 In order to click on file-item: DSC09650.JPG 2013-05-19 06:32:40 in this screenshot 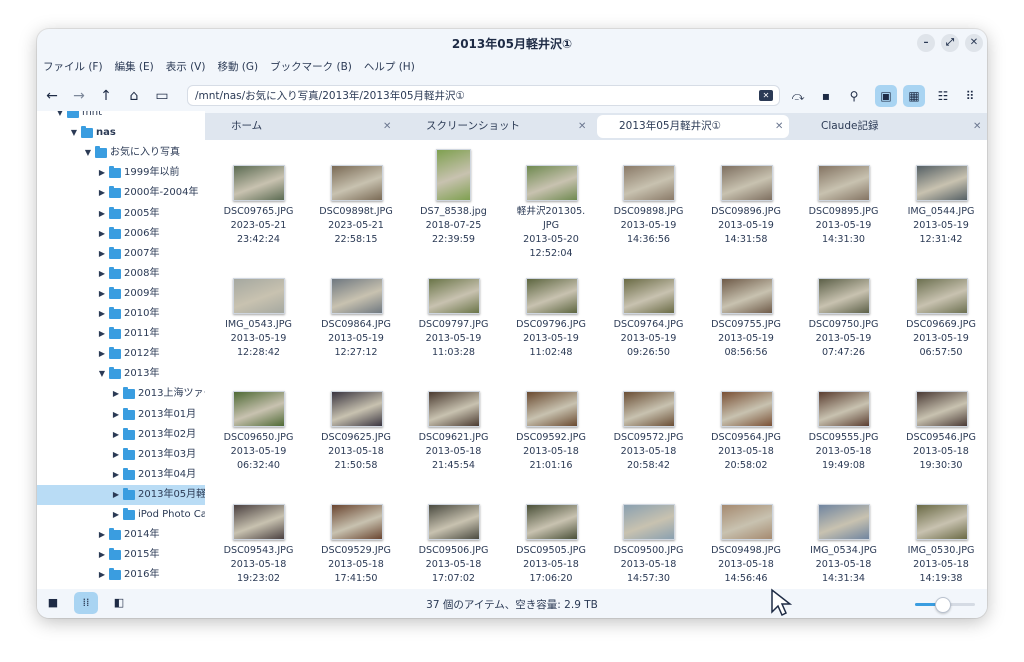, I will do `click(258, 422)`.